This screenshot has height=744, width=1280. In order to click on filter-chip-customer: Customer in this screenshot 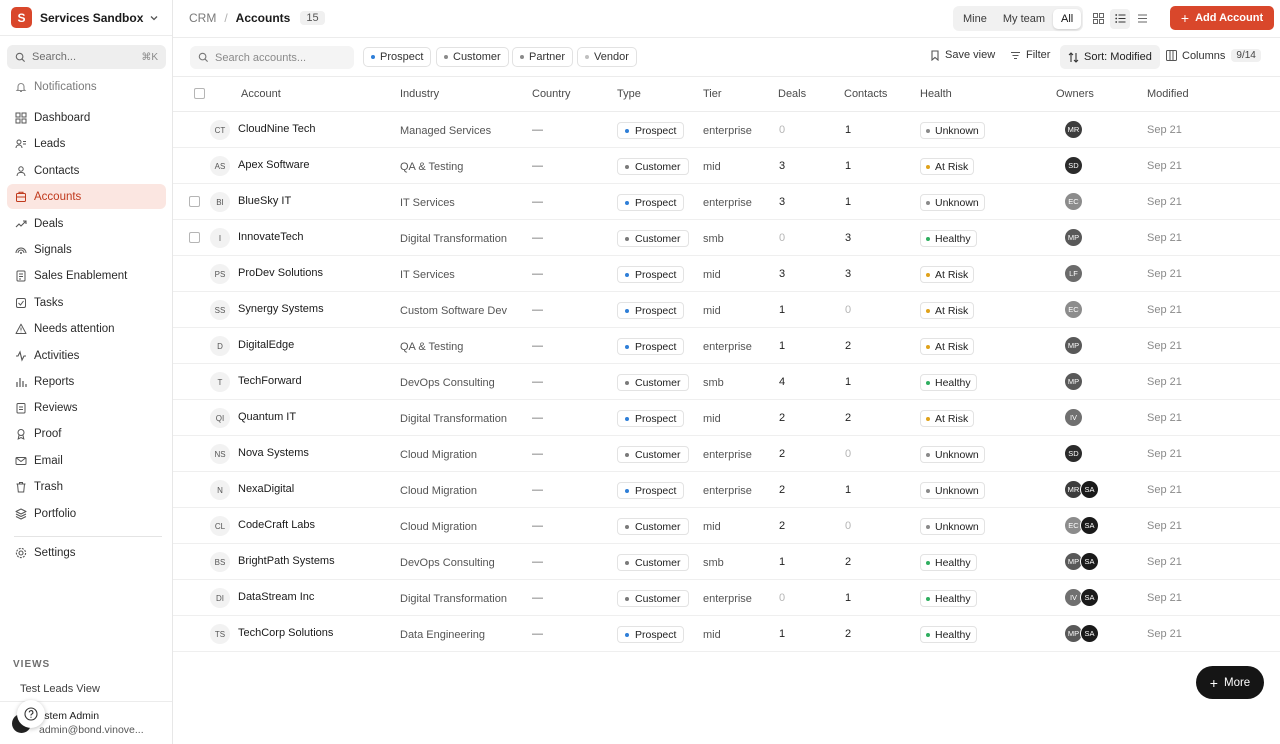, I will do `click(472, 57)`.